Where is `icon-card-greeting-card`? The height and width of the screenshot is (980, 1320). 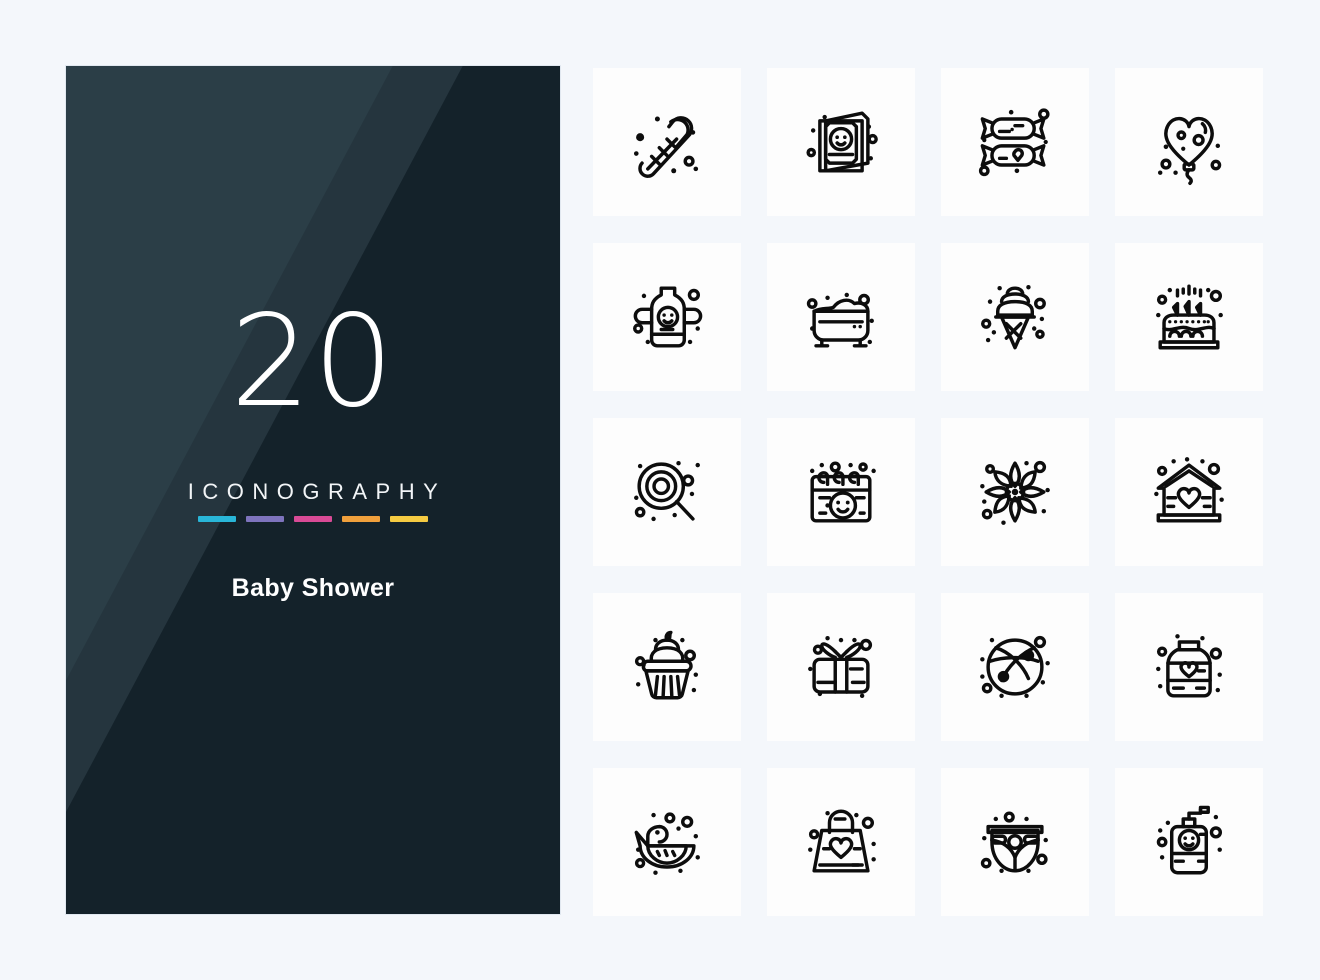
icon-card-greeting-card is located at coordinates (841, 142).